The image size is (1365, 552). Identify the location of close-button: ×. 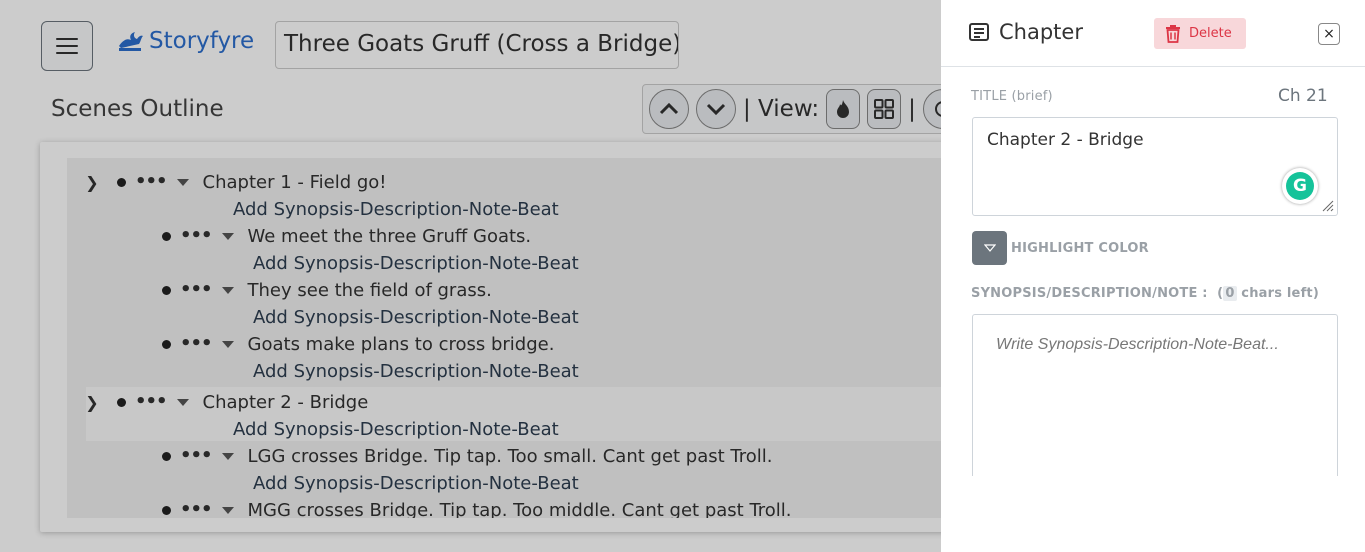
(1329, 34).